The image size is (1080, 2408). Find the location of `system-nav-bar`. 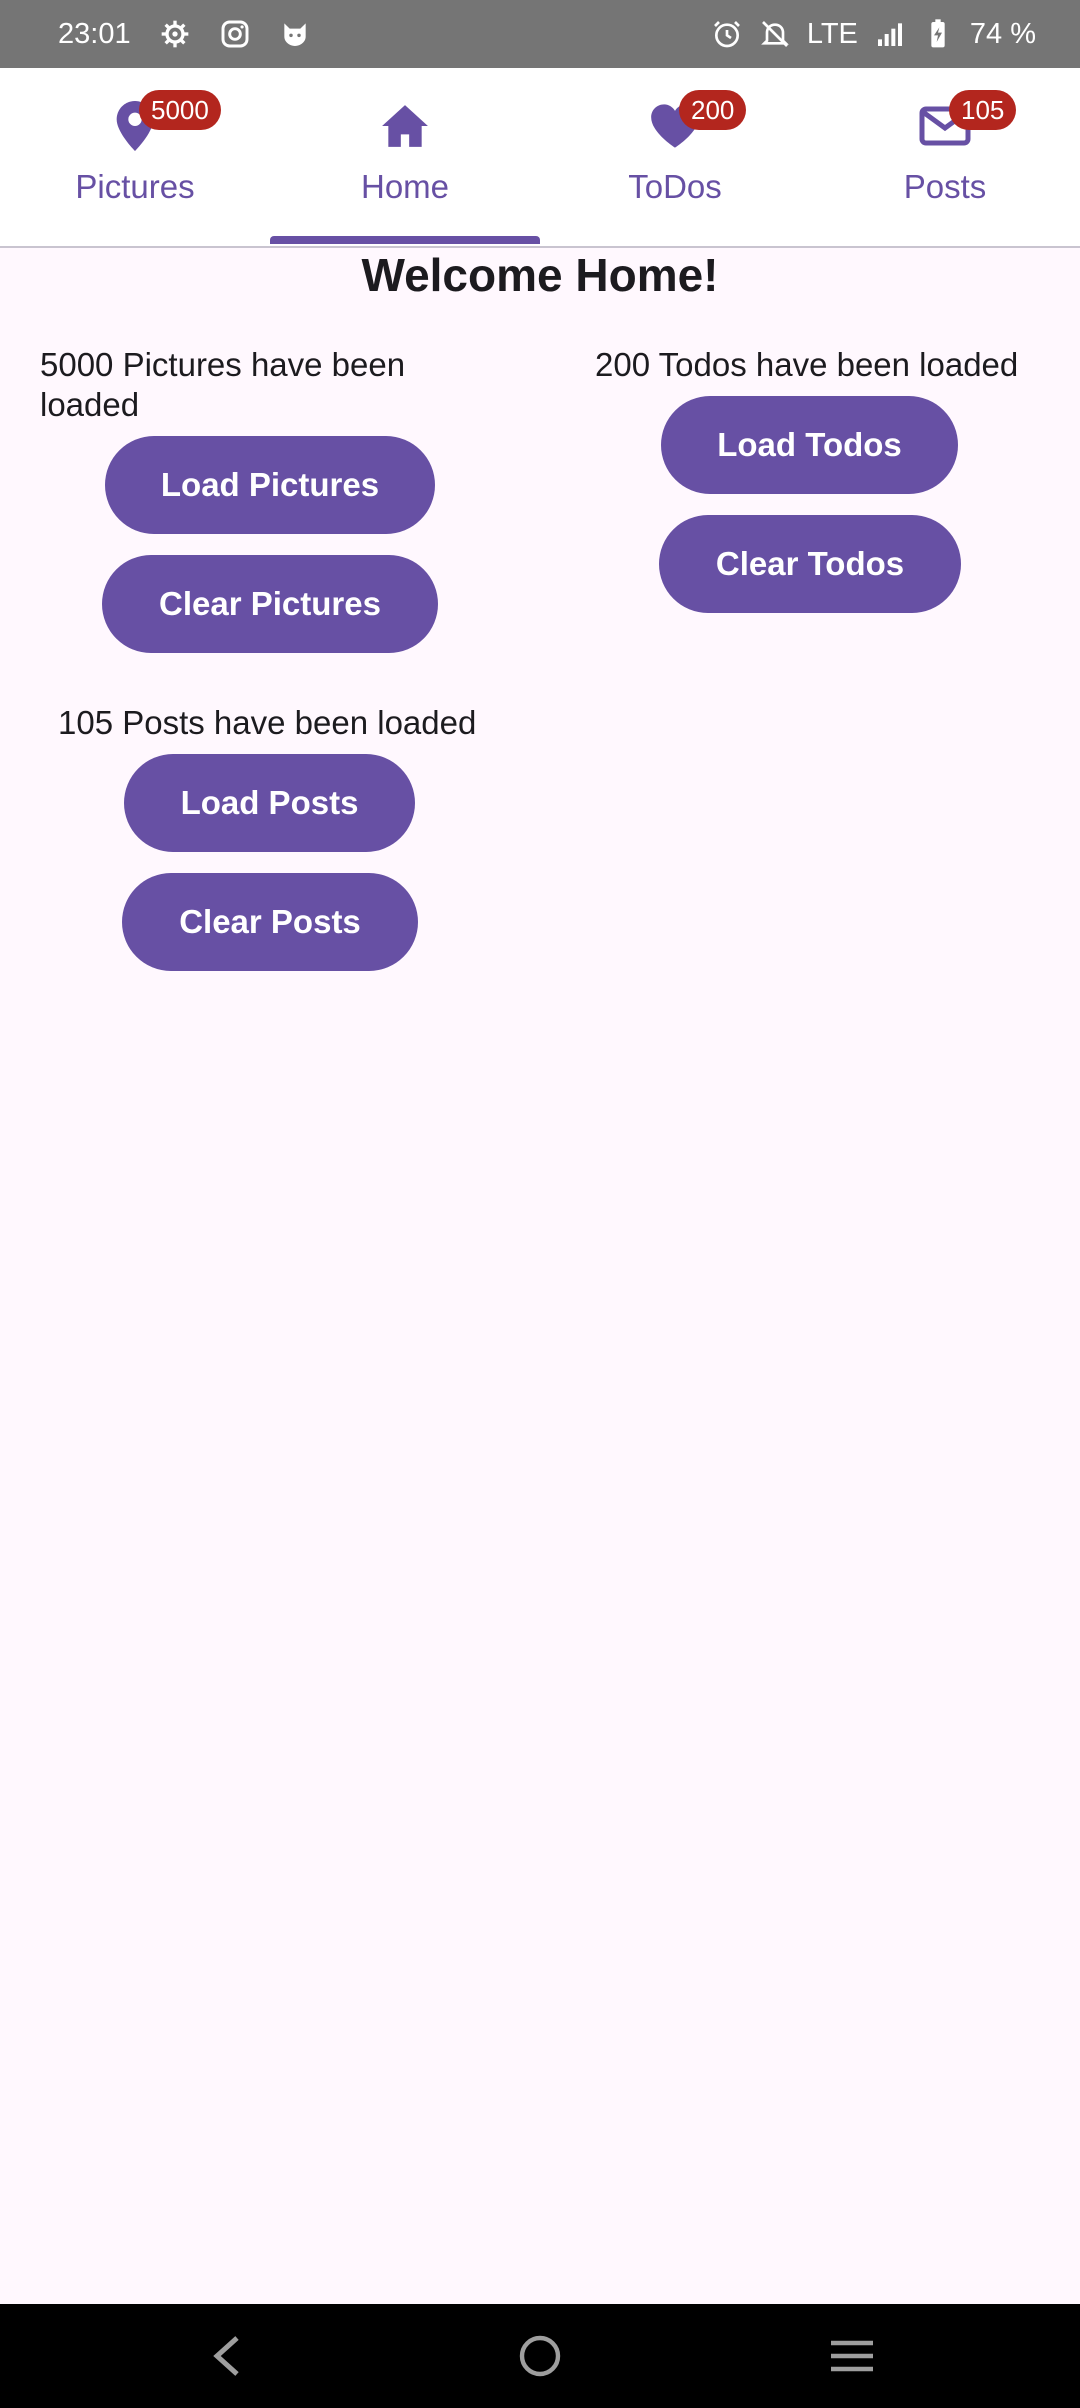

system-nav-bar is located at coordinates (540, 2356).